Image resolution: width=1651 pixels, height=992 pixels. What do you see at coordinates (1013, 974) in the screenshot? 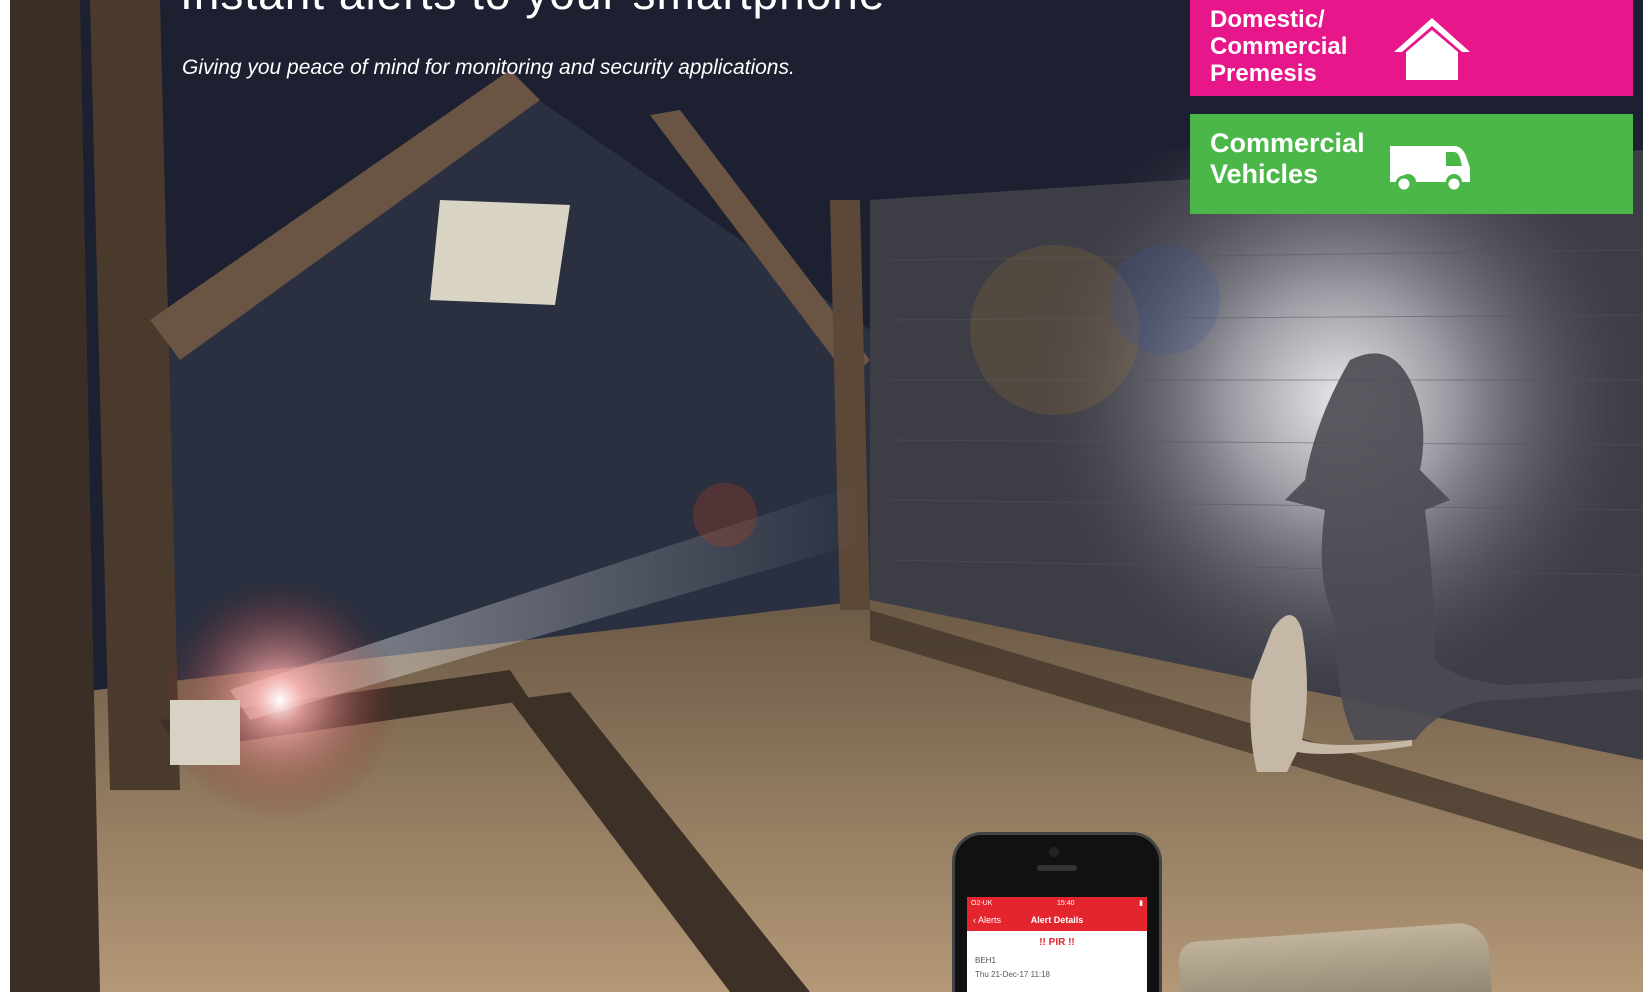
I see `alert-timestamp: Thu 21-Dec-17 11:18` at bounding box center [1013, 974].